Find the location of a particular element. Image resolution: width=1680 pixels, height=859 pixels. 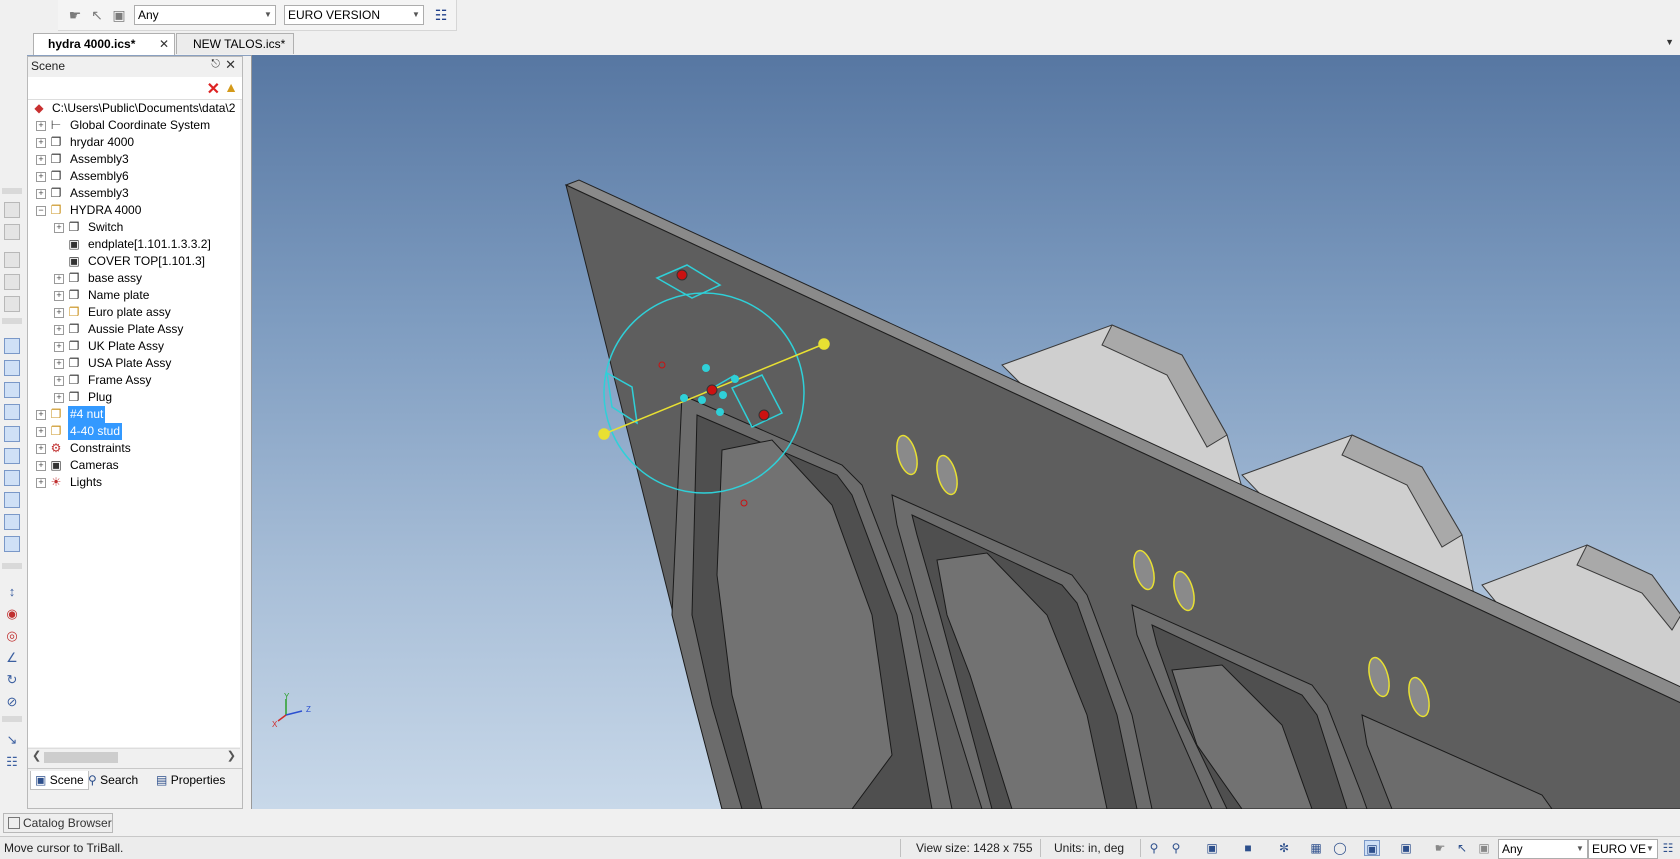

ruler-icon: ☷ is located at coordinates (12, 762).